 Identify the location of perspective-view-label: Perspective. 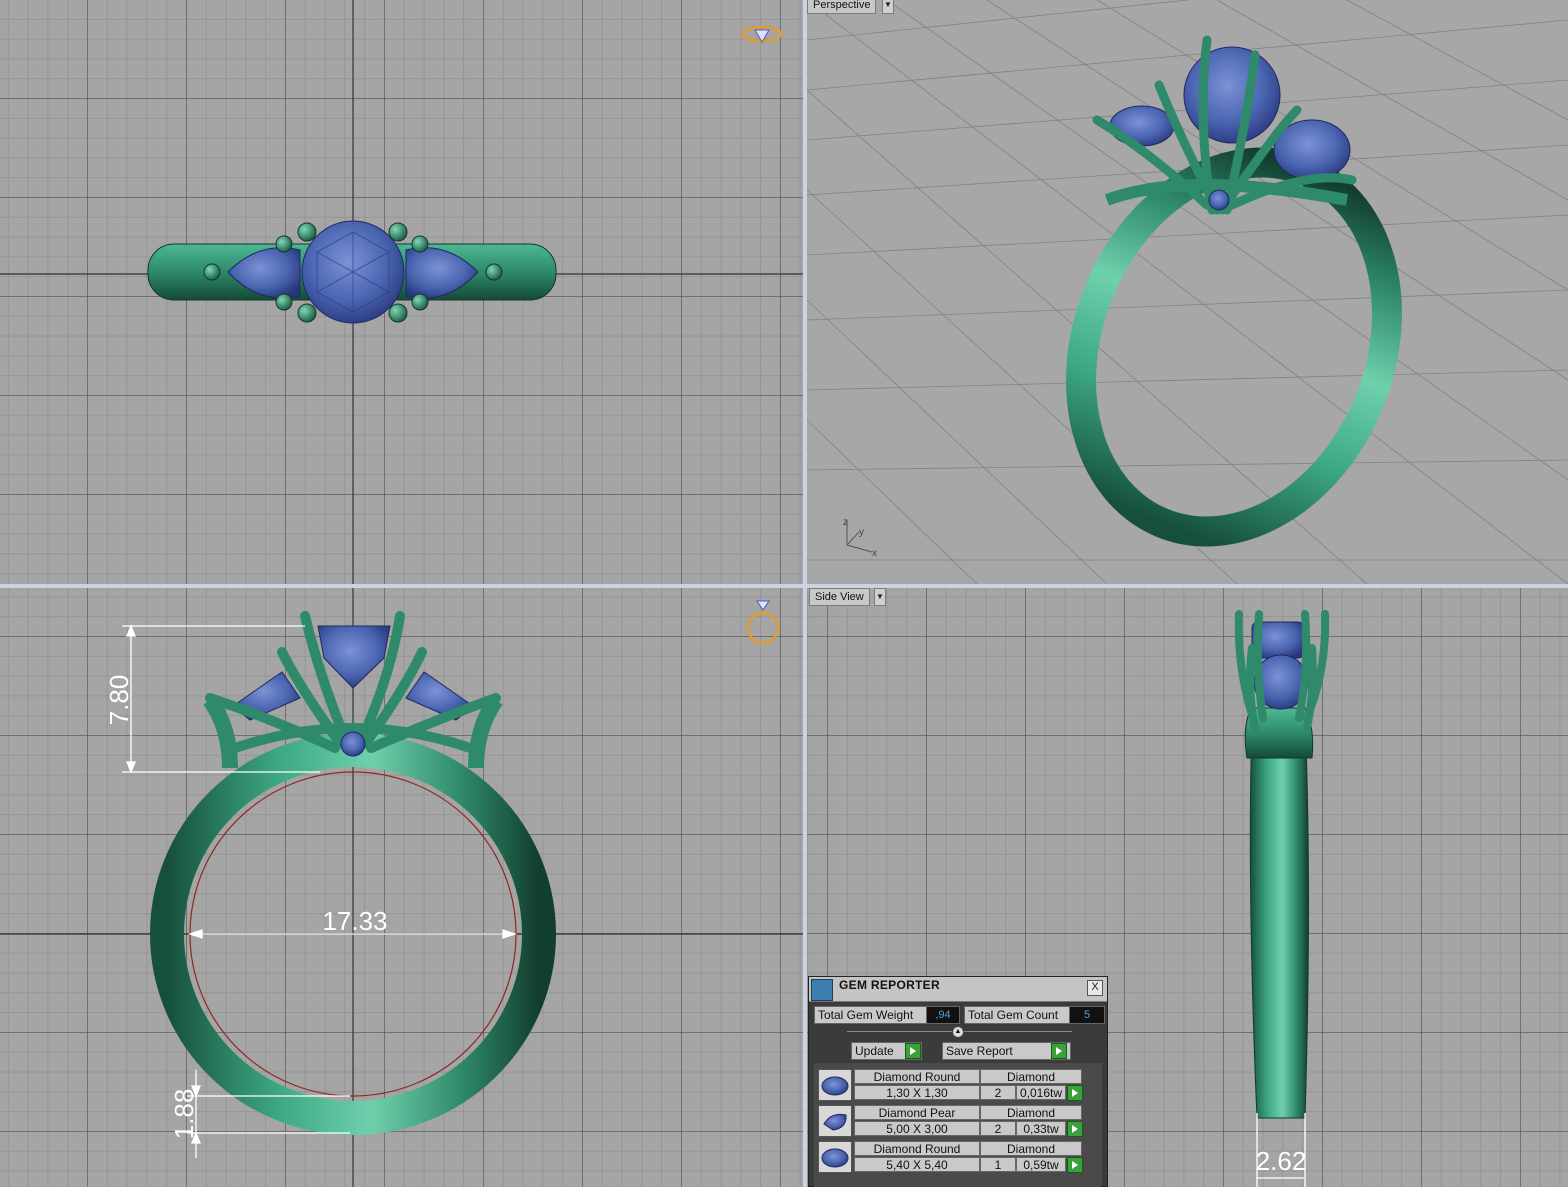
(842, 7).